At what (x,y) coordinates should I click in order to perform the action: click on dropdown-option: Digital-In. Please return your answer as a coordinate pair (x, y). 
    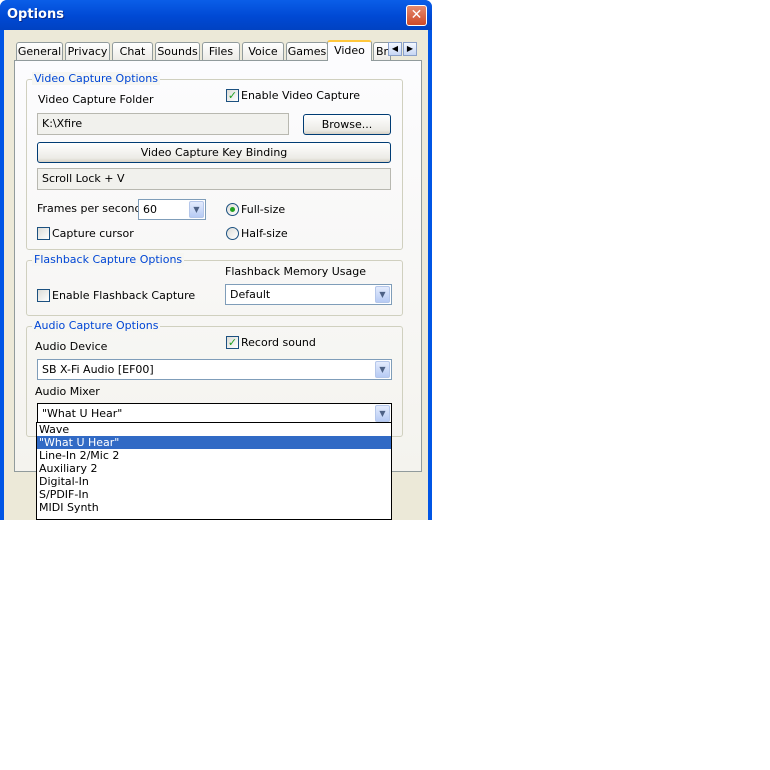
    Looking at the image, I should click on (214, 481).